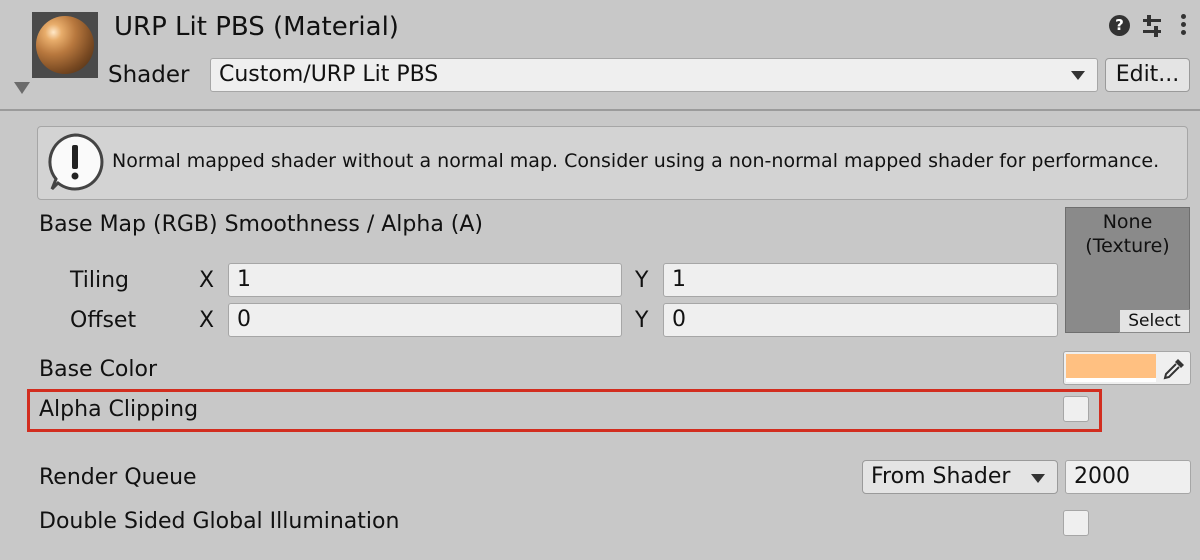 This screenshot has height=560, width=1200. What do you see at coordinates (1127, 234) in the screenshot?
I see `texture-slot-label: None (Texture)` at bounding box center [1127, 234].